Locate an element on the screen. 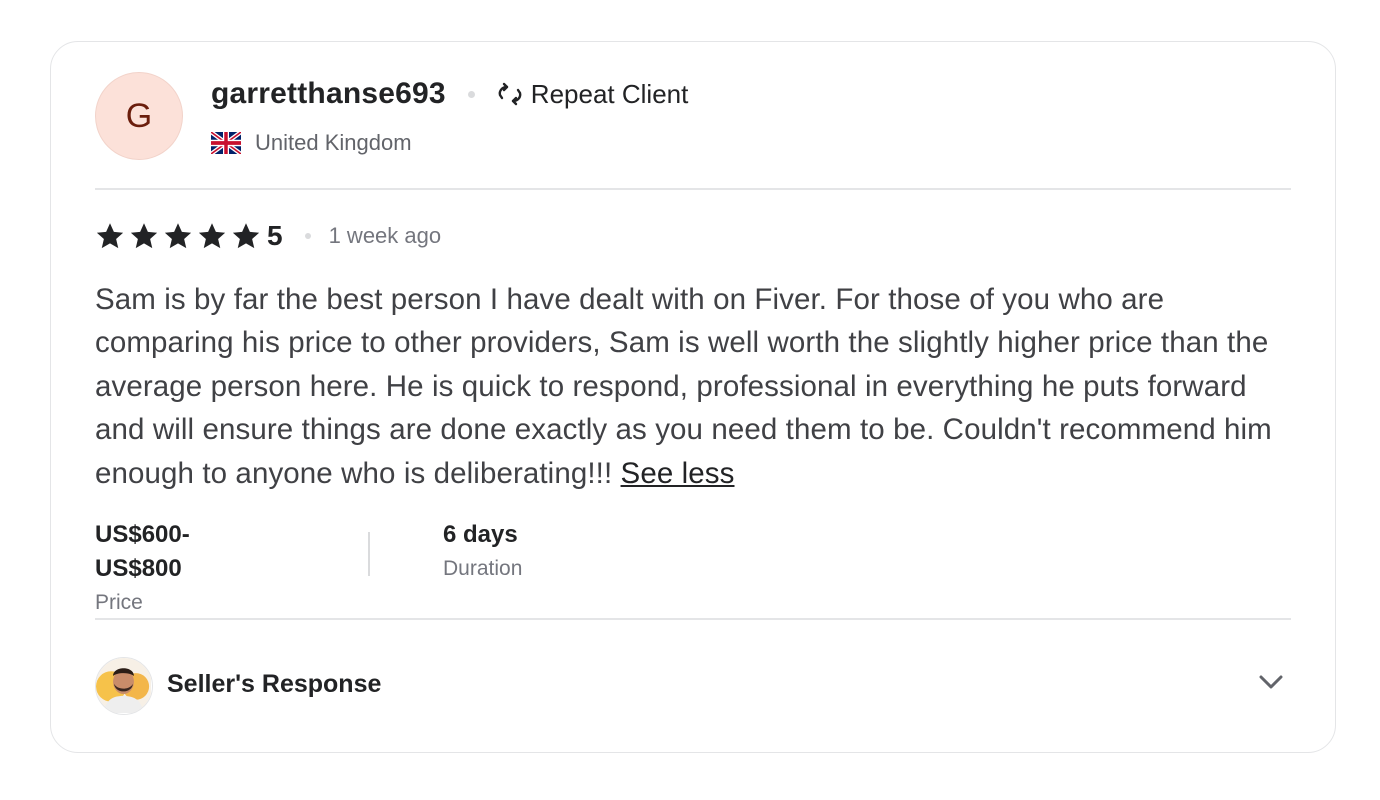 This screenshot has width=1380, height=800. reviewer-country-line: United Kingdom is located at coordinates (310, 143).